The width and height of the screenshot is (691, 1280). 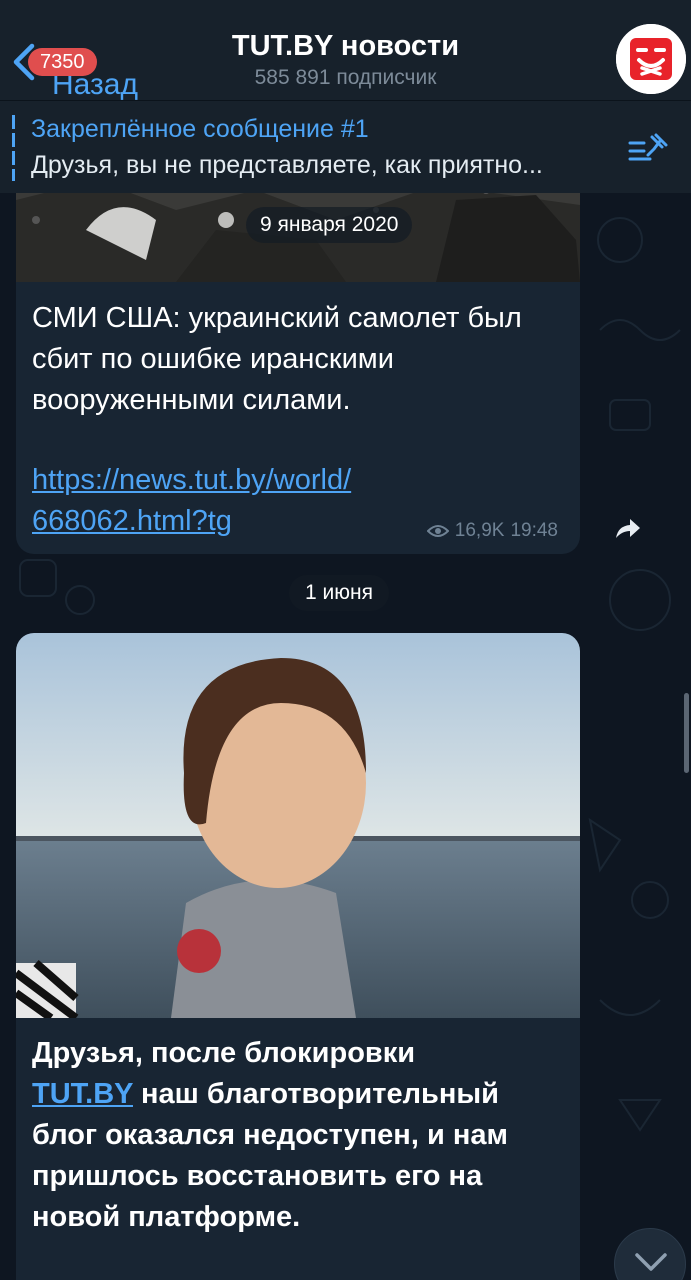 I want to click on day-separator: 1 июня, so click(x=339, y=593).